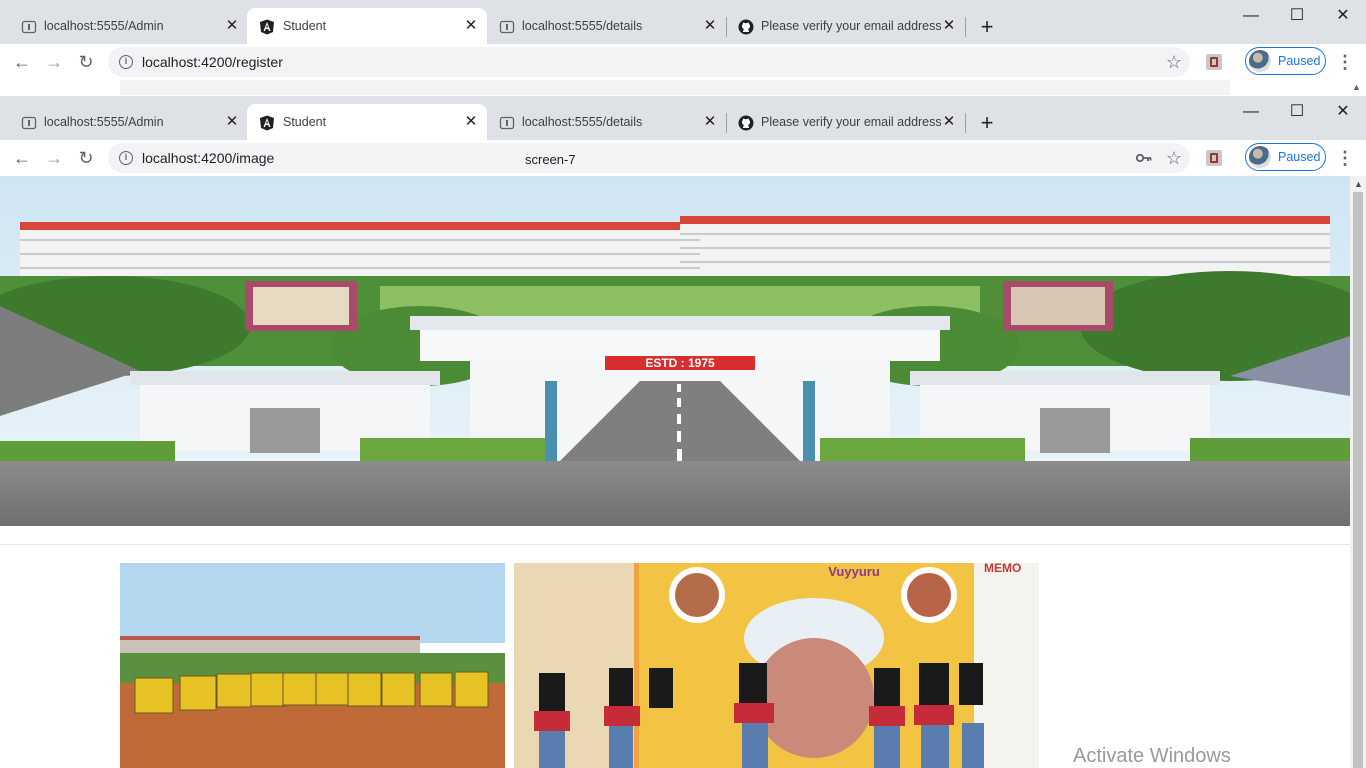 This screenshot has width=1366, height=768. Describe the element at coordinates (675, 87) in the screenshot. I see `window1-content` at that location.